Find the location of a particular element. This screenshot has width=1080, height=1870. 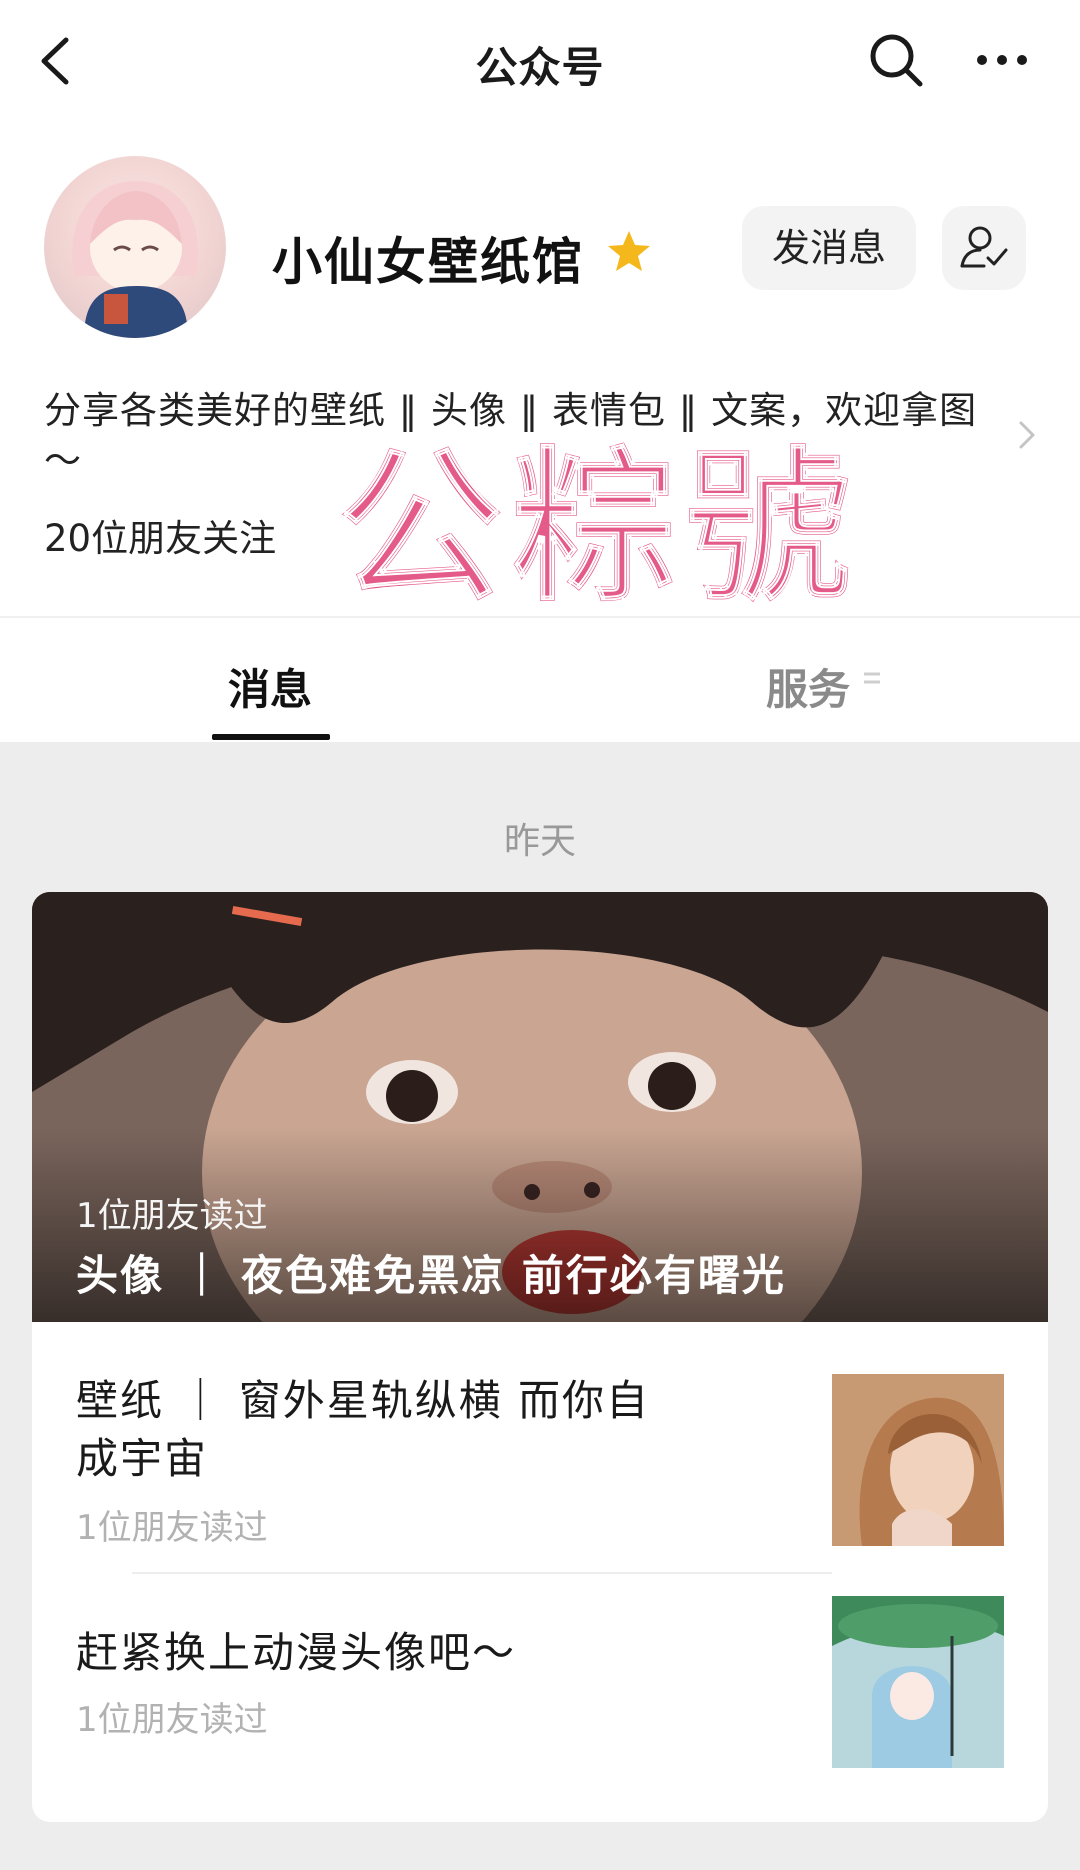

article-title: 赶紧换上动漫头像吧～ is located at coordinates (296, 1652).